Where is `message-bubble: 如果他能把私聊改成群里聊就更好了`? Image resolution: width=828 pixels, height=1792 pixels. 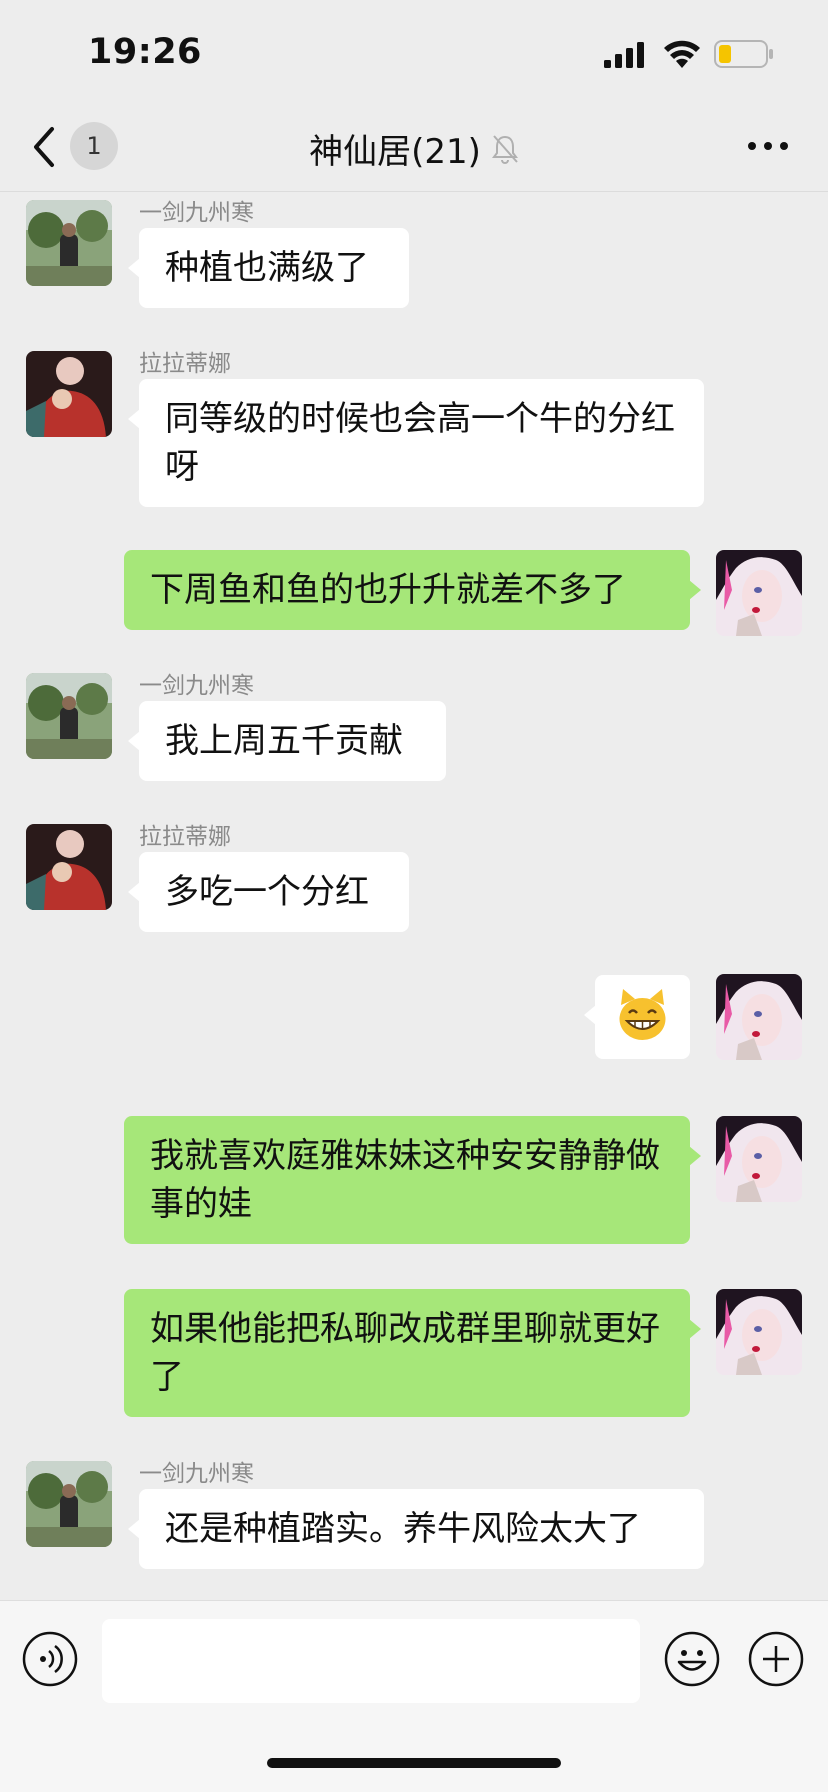
message-bubble: 如果他能把私聊改成群里聊就更好了 is located at coordinates (412, 1353).